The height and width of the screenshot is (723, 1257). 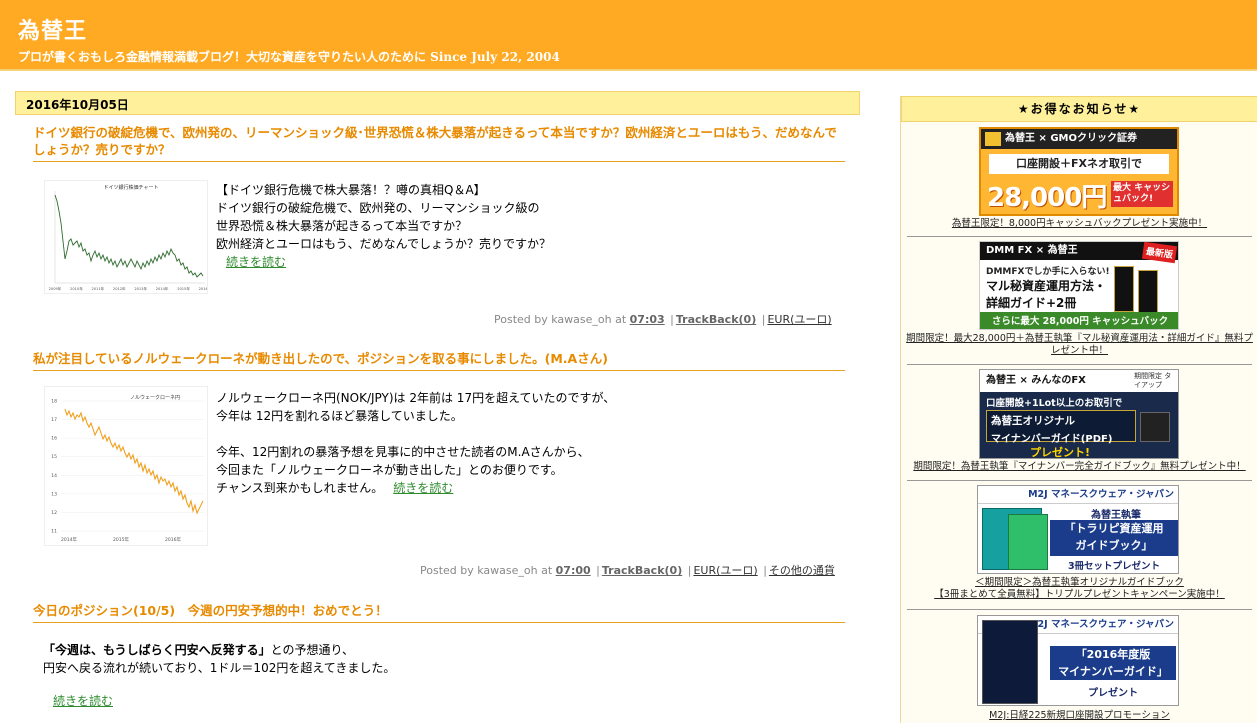 I want to click on post-3-line: 円安へ戻る流れが続いており、1ドル＝102円を超えてきました。, so click(x=219, y=668).